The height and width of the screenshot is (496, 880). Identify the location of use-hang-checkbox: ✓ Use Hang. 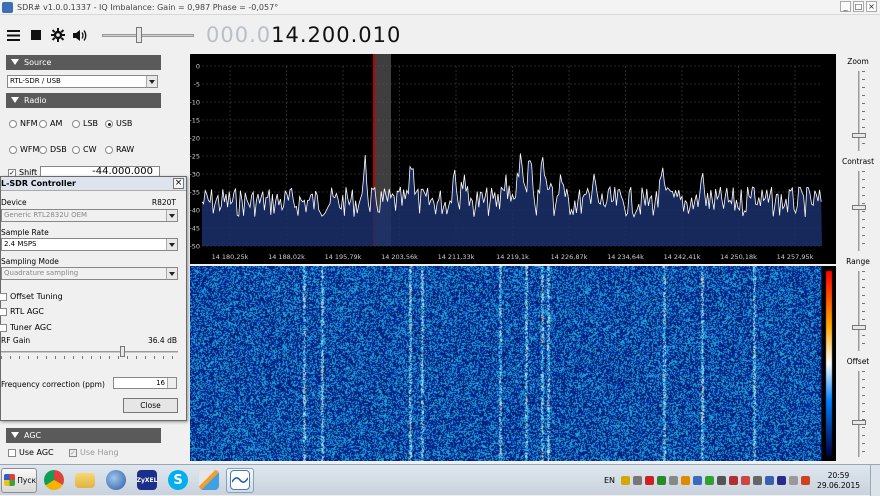
(94, 452).